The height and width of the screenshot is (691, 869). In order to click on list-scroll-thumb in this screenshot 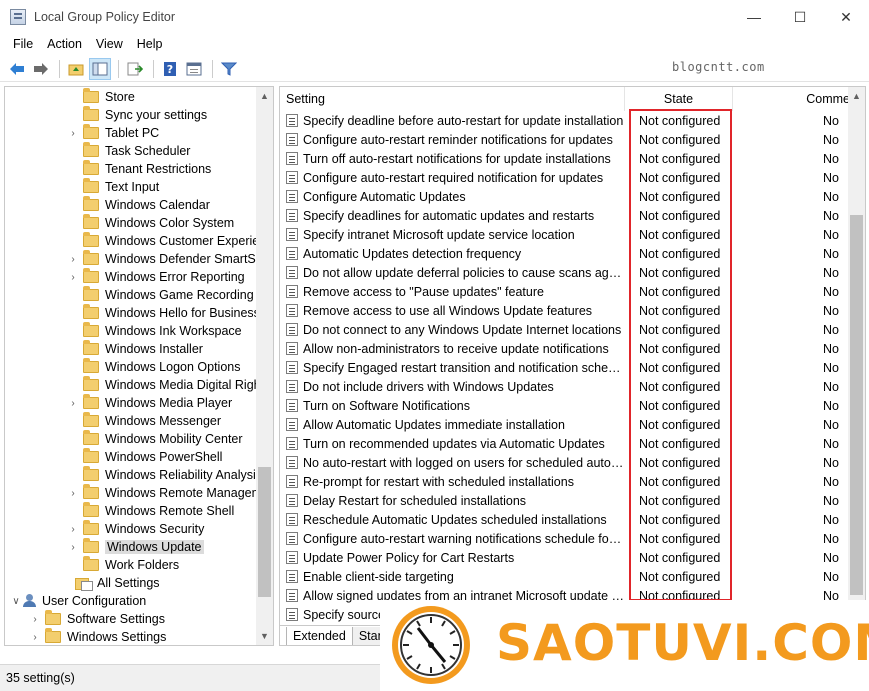, I will do `click(856, 405)`.